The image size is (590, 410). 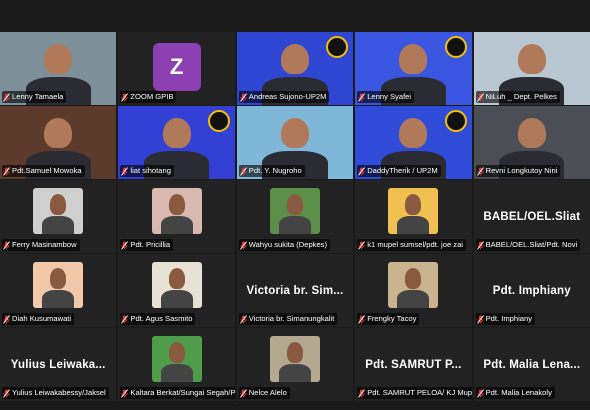 I want to click on participant-tile: Ferry Masinambow, so click(x=58, y=216).